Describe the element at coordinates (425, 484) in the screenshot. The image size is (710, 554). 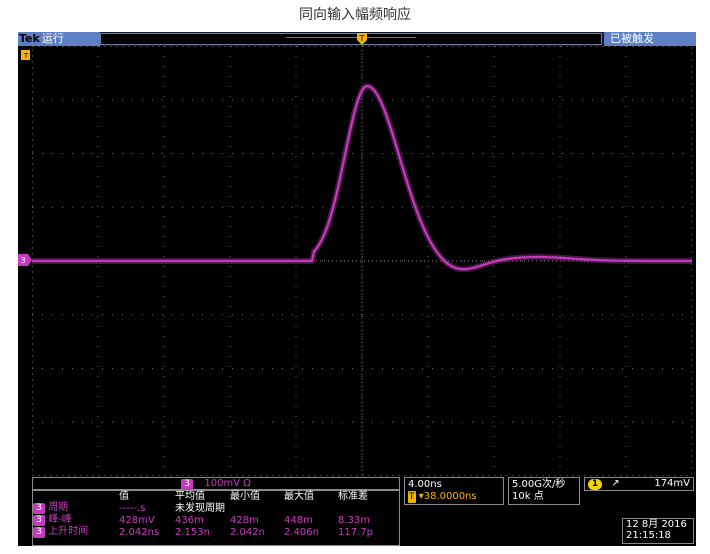
I see `timebase-scale: 4.00ns` at that location.